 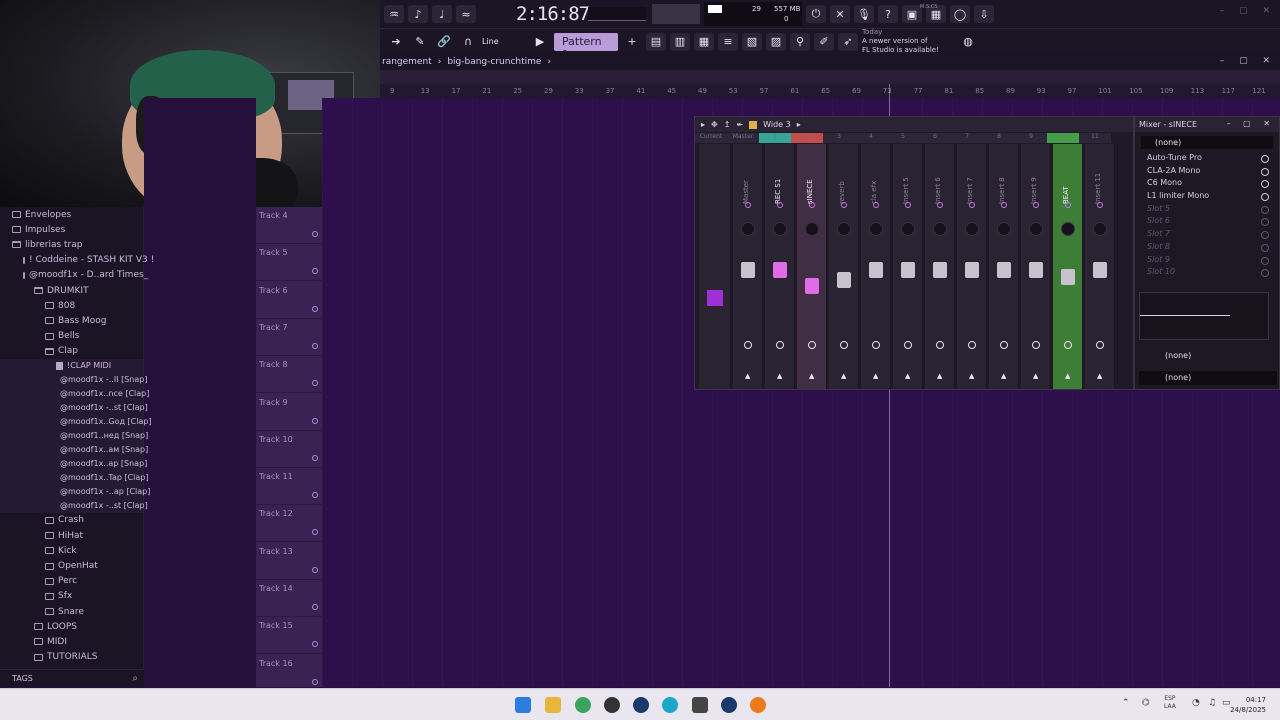 I want to click on pencil-icon: ✎, so click(x=420, y=42).